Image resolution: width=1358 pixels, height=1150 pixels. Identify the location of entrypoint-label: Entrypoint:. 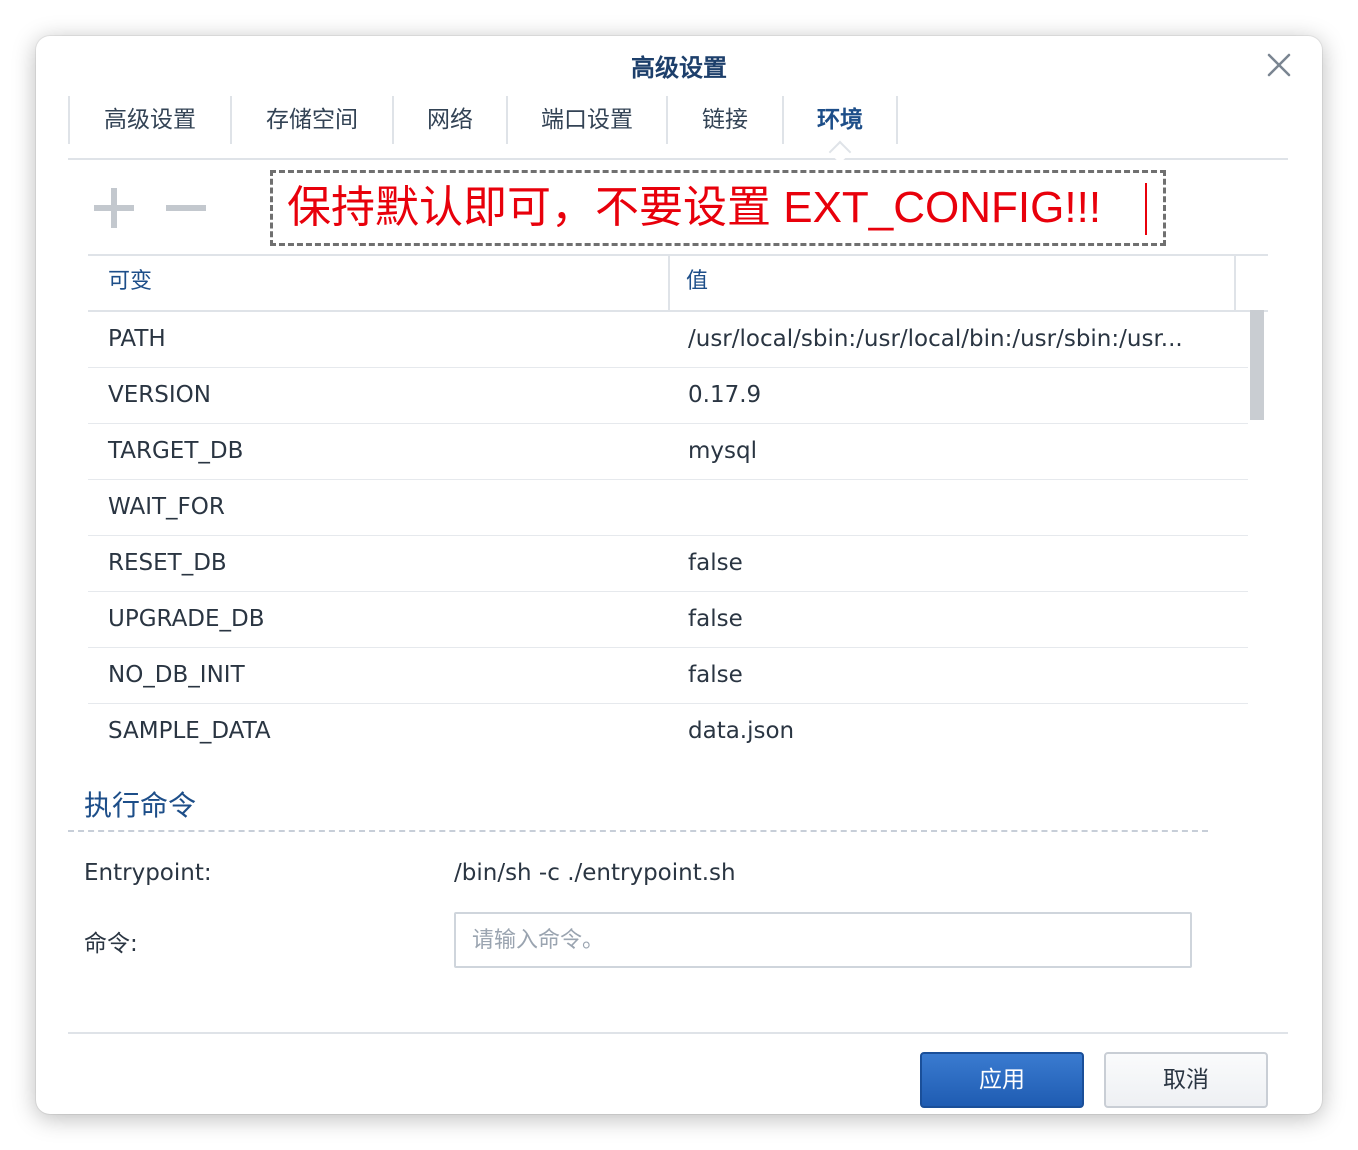
(148, 873).